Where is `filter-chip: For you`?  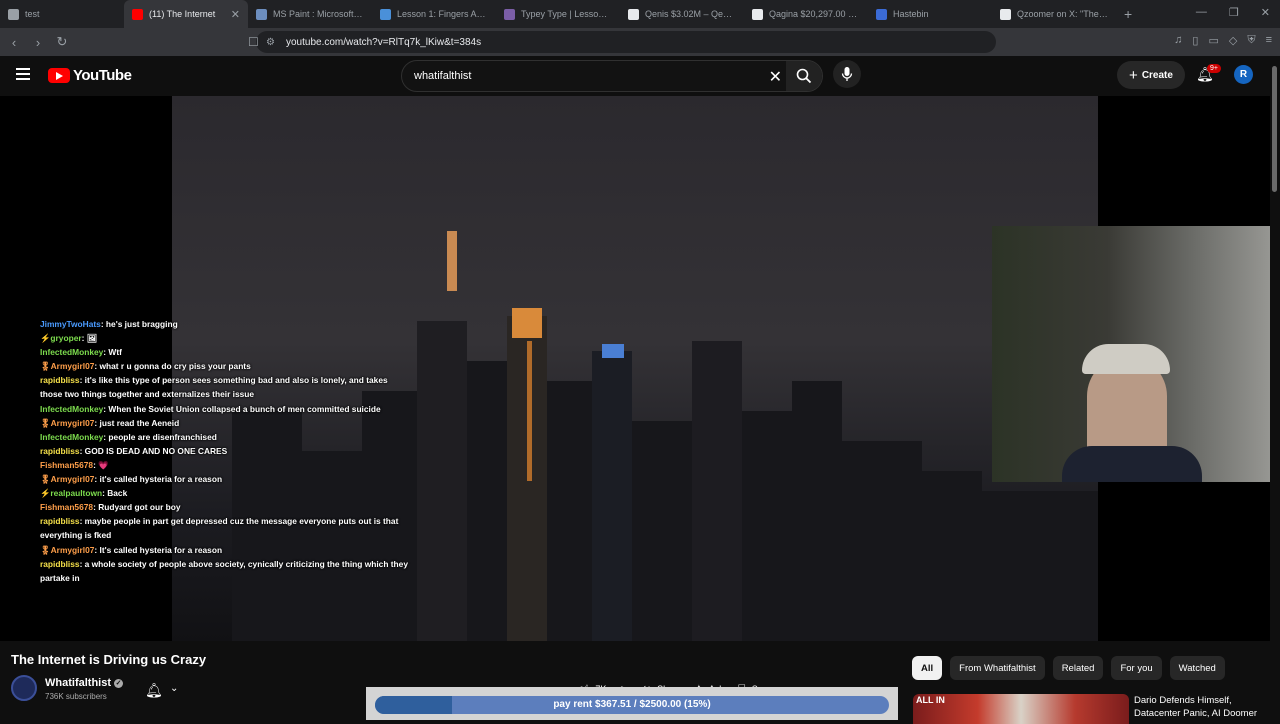 filter-chip: For you is located at coordinates (1136, 668).